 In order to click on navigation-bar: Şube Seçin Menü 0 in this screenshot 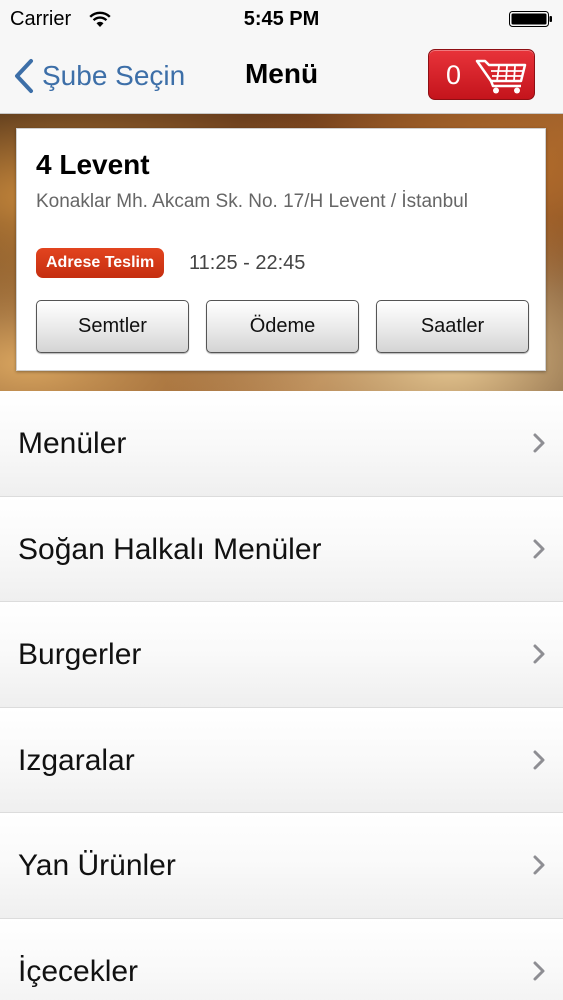, I will do `click(281, 76)`.